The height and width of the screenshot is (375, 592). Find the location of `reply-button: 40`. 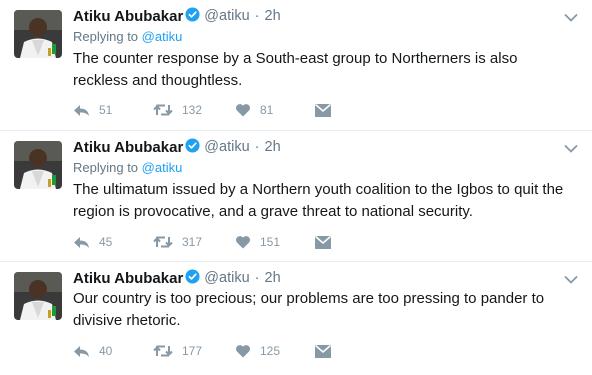

reply-button: 40 is located at coordinates (113, 351).